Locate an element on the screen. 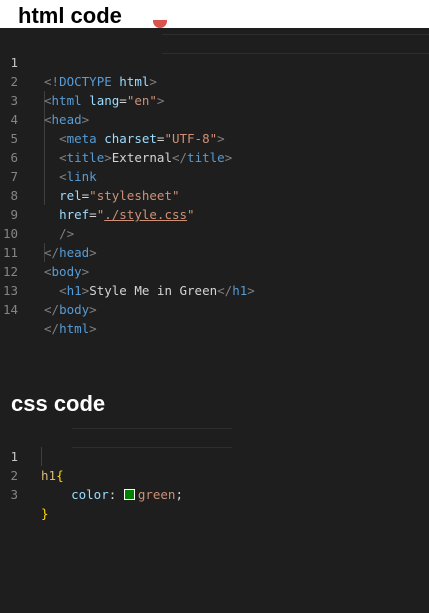 This screenshot has height=613, width=429. code-line: 6 <link is located at coordinates (214, 156).